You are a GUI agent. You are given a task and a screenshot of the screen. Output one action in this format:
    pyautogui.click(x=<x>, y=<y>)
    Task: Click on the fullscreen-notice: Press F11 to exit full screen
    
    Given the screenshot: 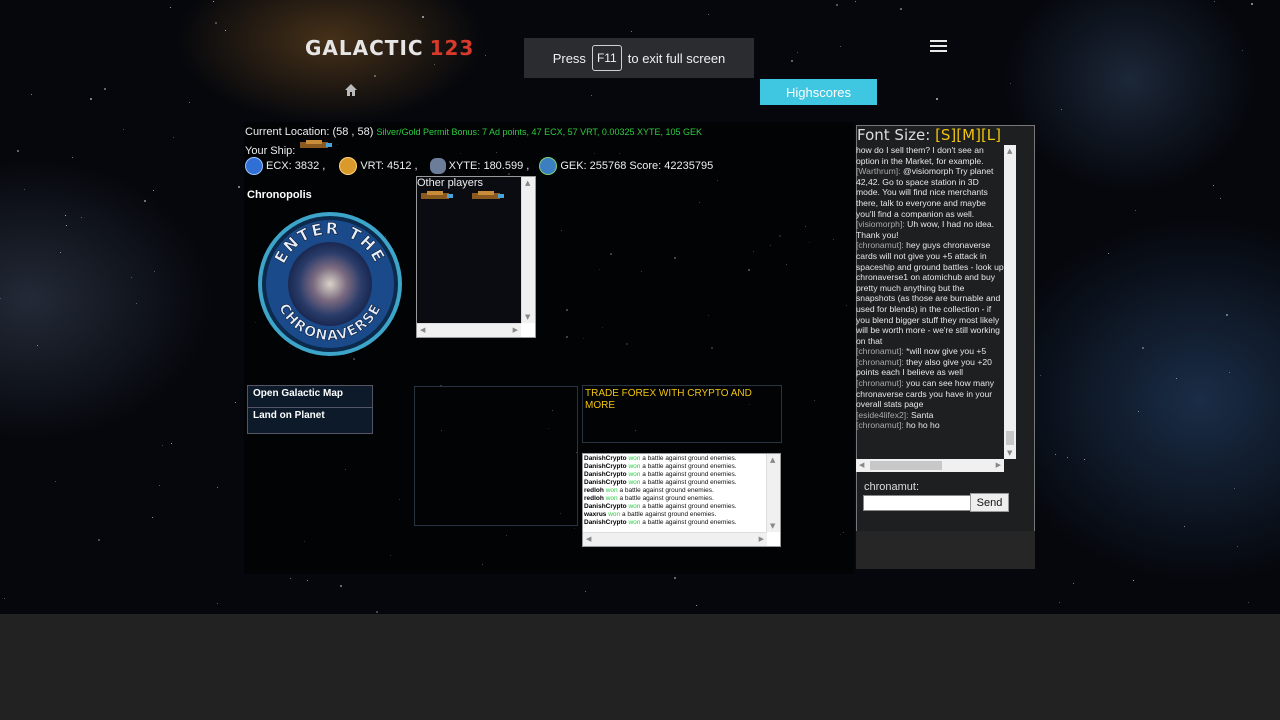 What is the action you would take?
    pyautogui.click(x=639, y=58)
    